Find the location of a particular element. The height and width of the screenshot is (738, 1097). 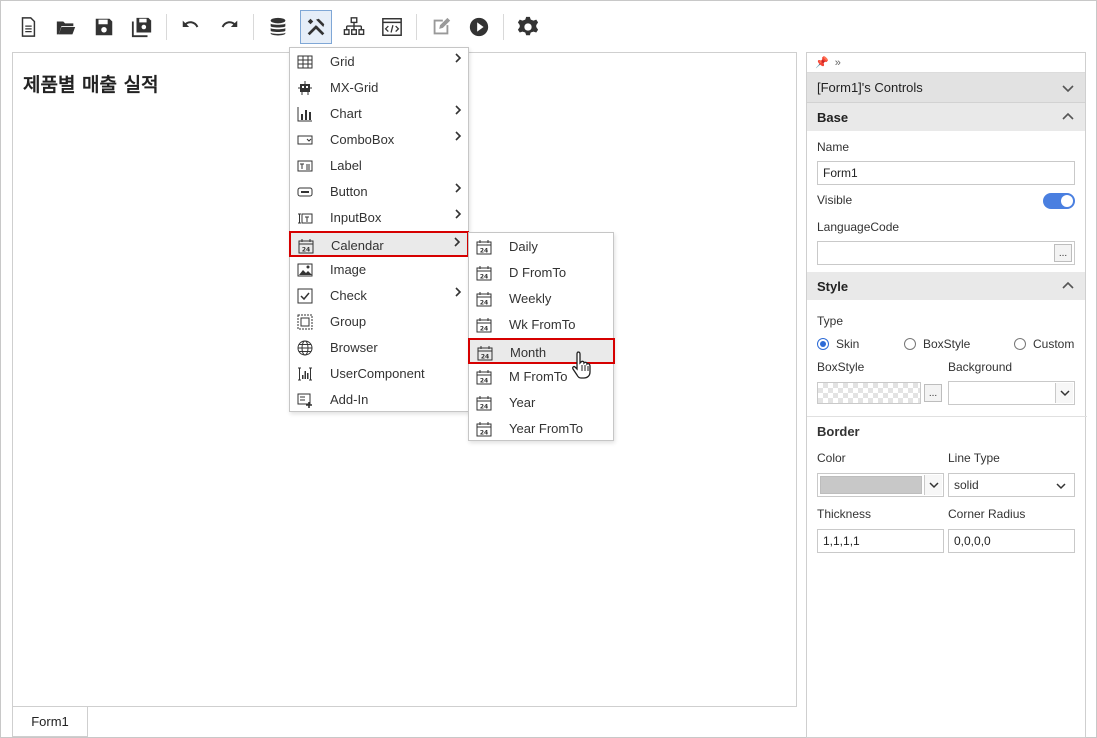

undo-icon is located at coordinates (190, 24).